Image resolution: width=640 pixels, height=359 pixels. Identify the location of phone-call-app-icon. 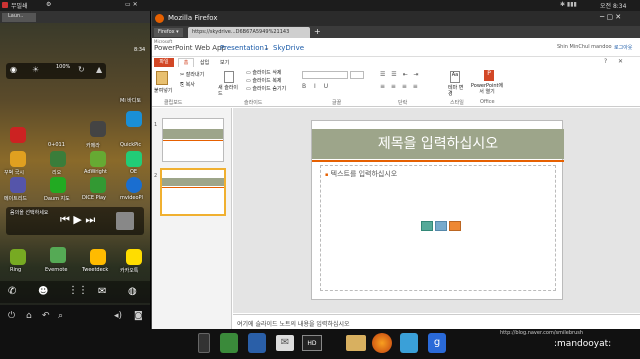
(229, 343).